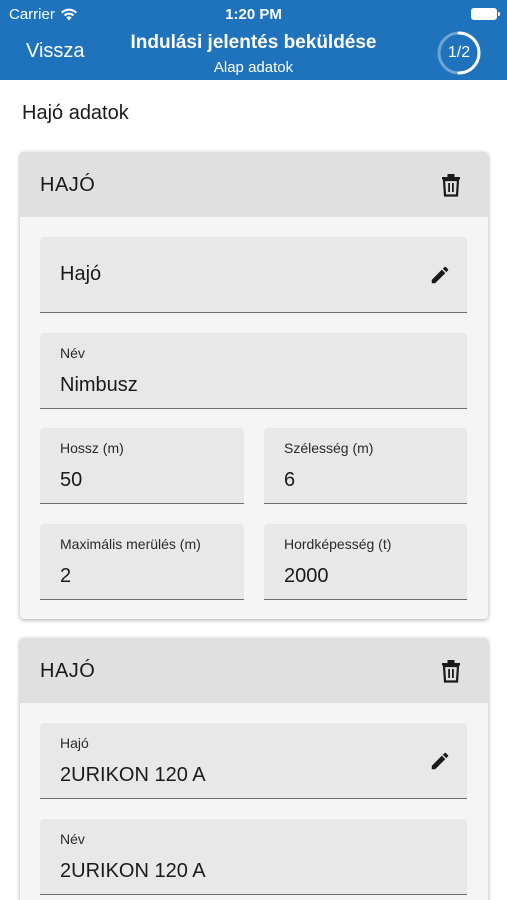  Describe the element at coordinates (253, 54) in the screenshot. I see `nav-title-block: Indulási jelentés beküldése Alap adatok` at that location.